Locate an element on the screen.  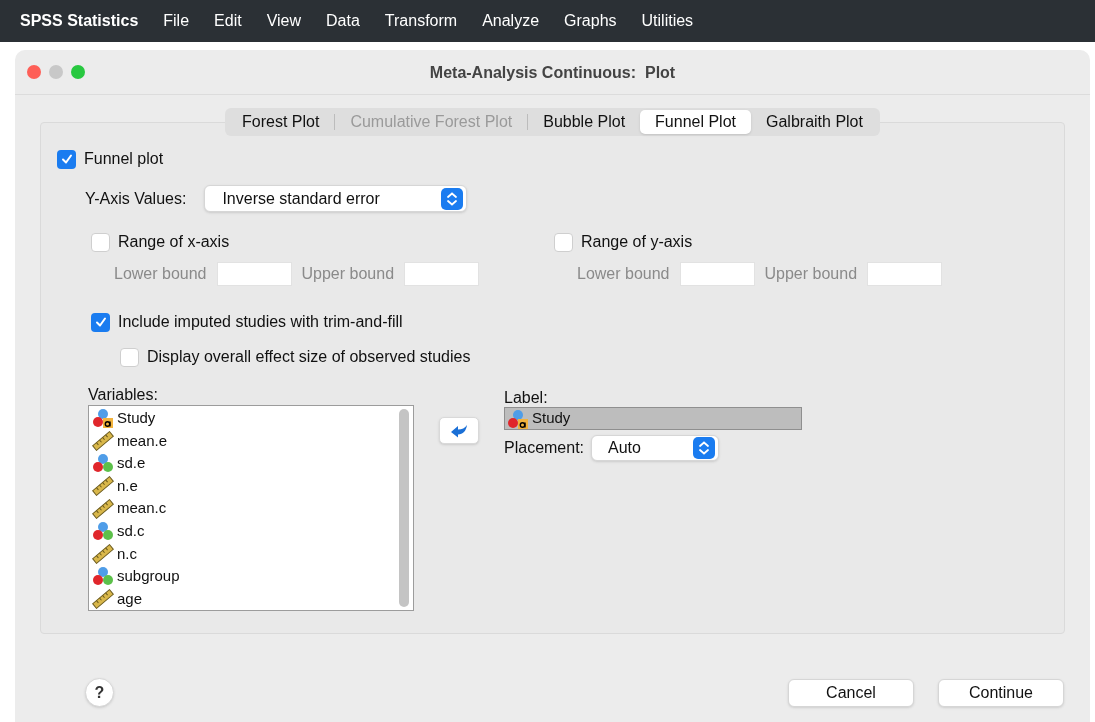
variable-item: n.c is located at coordinates (127, 554).